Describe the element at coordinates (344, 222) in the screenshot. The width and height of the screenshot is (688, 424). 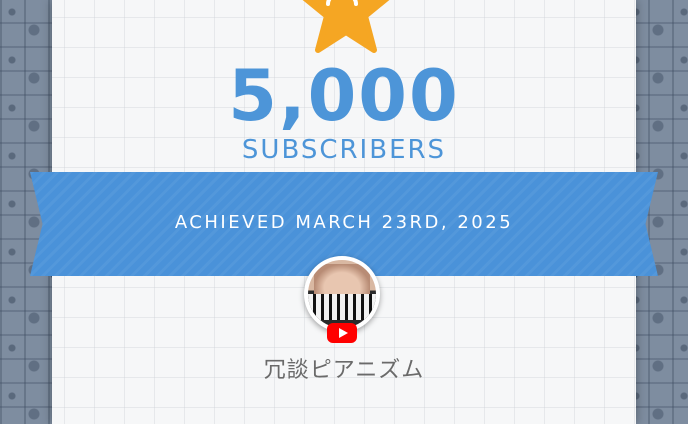
I see `achieved-date: ACHIEVED MARCH 23RD, 2025` at that location.